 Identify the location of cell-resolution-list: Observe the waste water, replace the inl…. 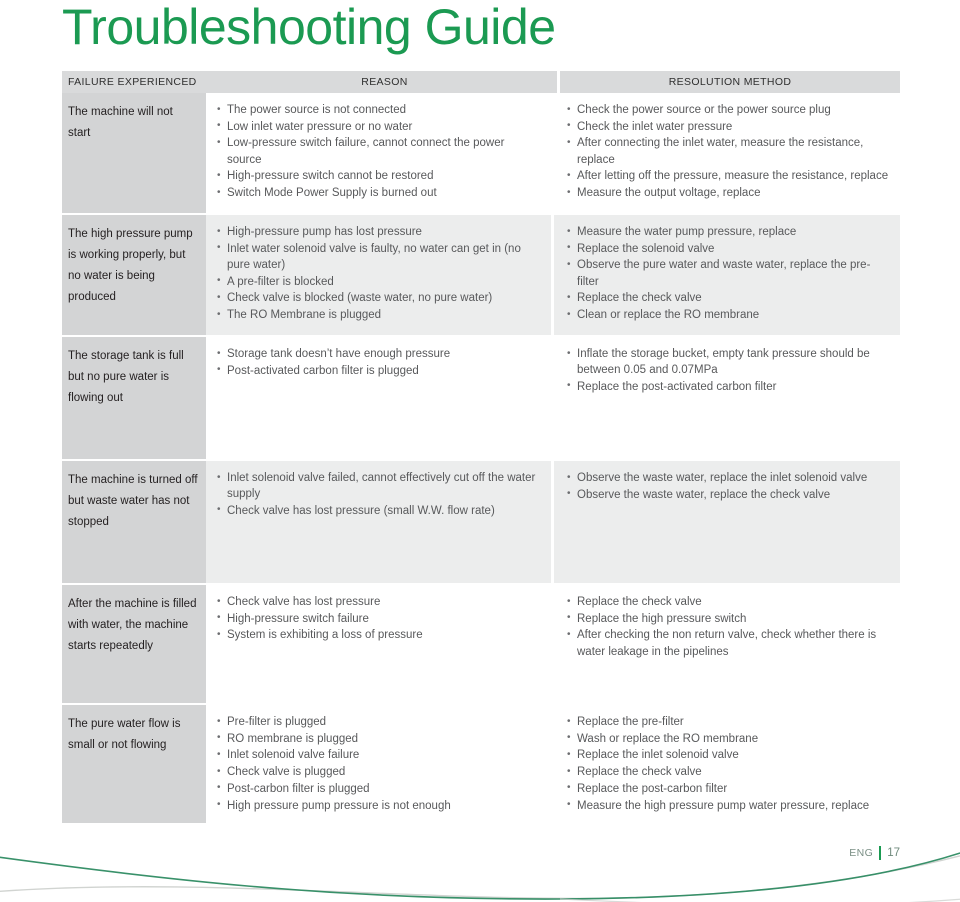
(728, 486).